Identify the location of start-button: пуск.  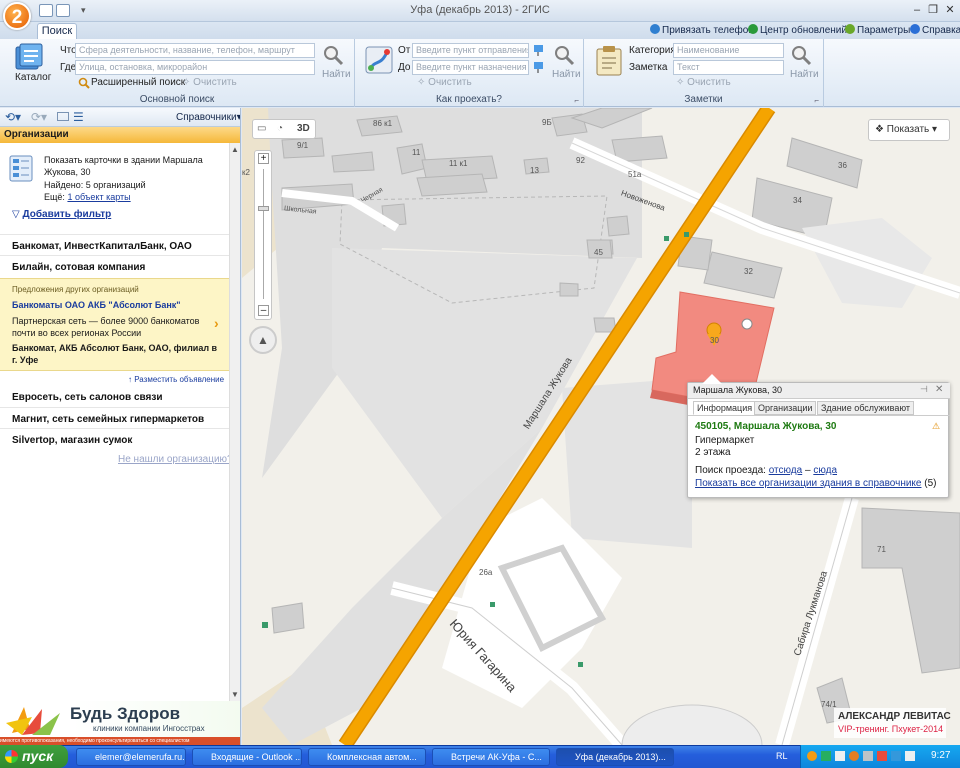
(34, 756).